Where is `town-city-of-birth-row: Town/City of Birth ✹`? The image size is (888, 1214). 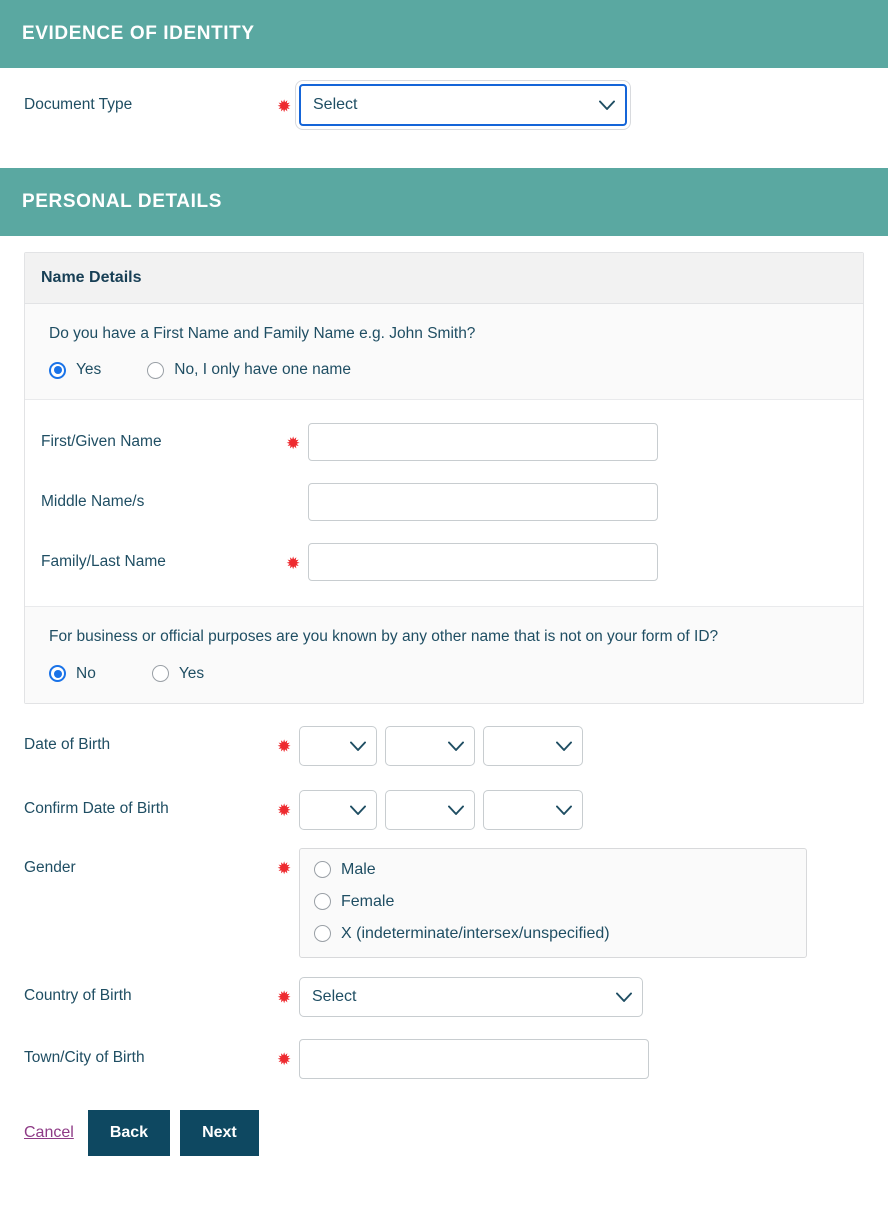
town-city-of-birth-row: Town/City of Birth ✹ is located at coordinates (444, 1059).